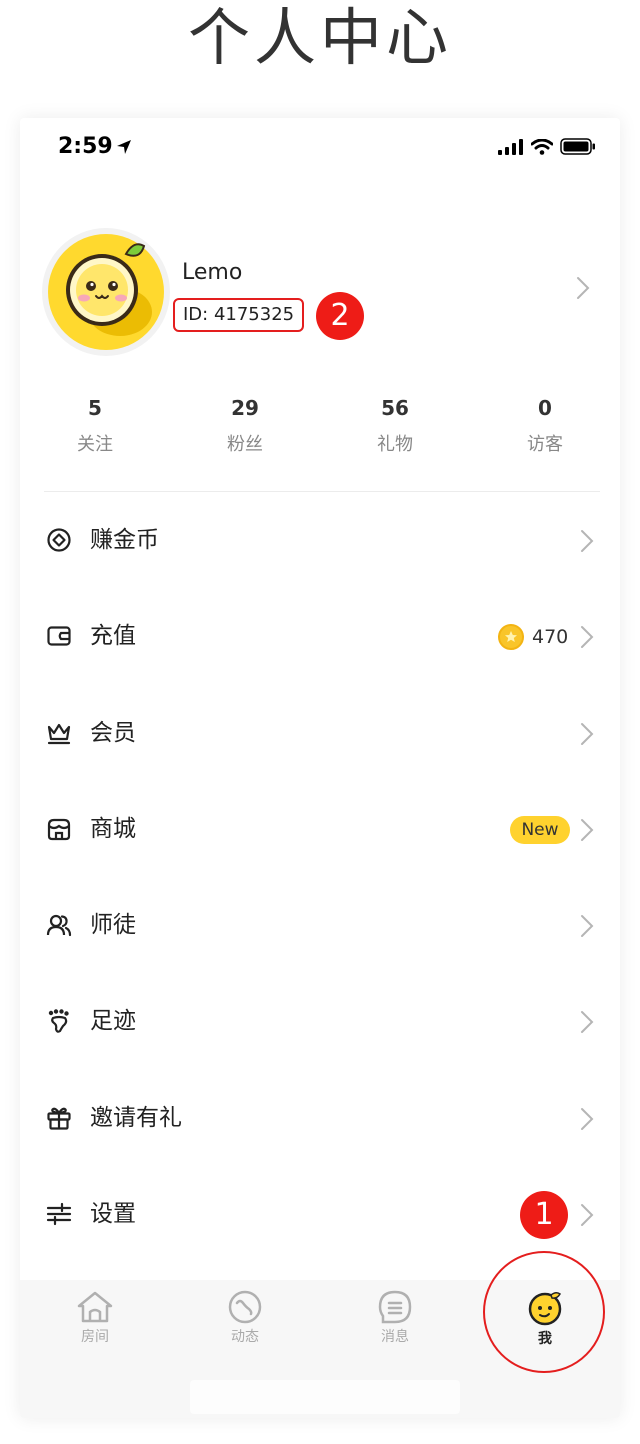 This screenshot has height=1444, width=640. Describe the element at coordinates (113, 1021) in the screenshot. I see `menu-label: 足迹` at that location.